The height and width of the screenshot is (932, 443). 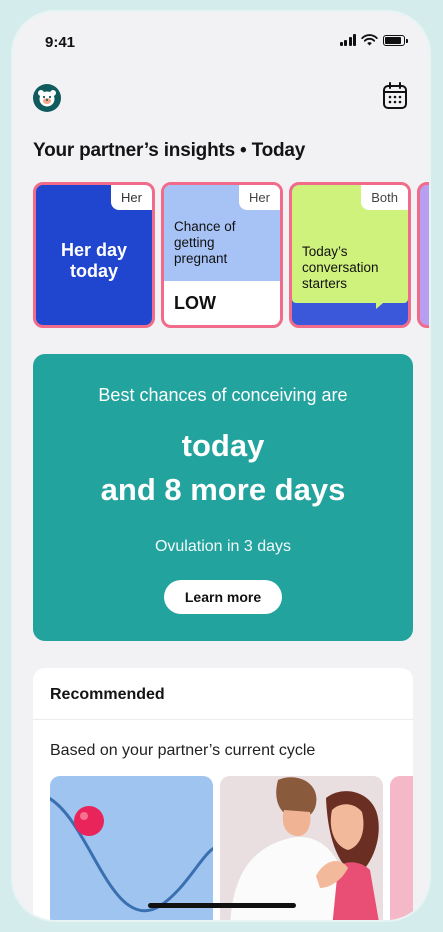 I want to click on calendar-icon, so click(x=395, y=96).